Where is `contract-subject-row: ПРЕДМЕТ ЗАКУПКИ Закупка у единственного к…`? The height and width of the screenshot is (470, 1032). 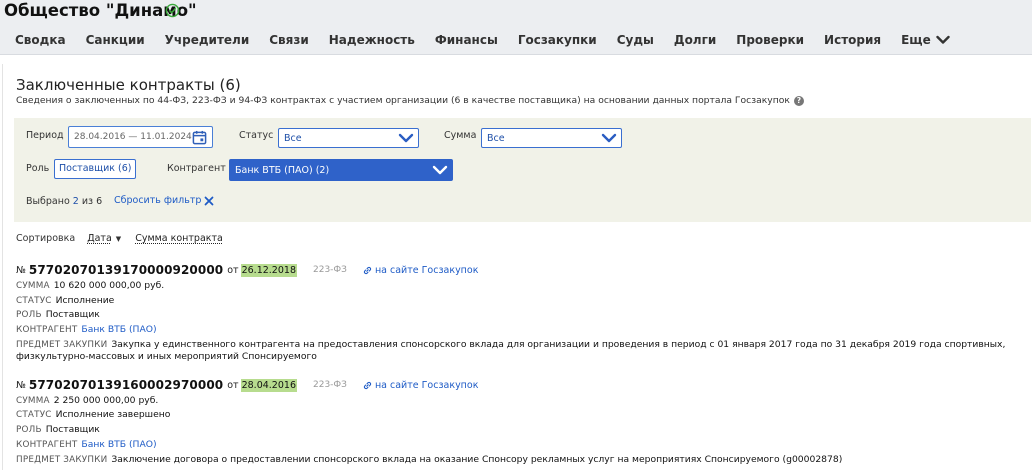
contract-subject-row: ПРЕДМЕТ ЗАКУПКИ Закупка у единственного к… is located at coordinates (516, 350).